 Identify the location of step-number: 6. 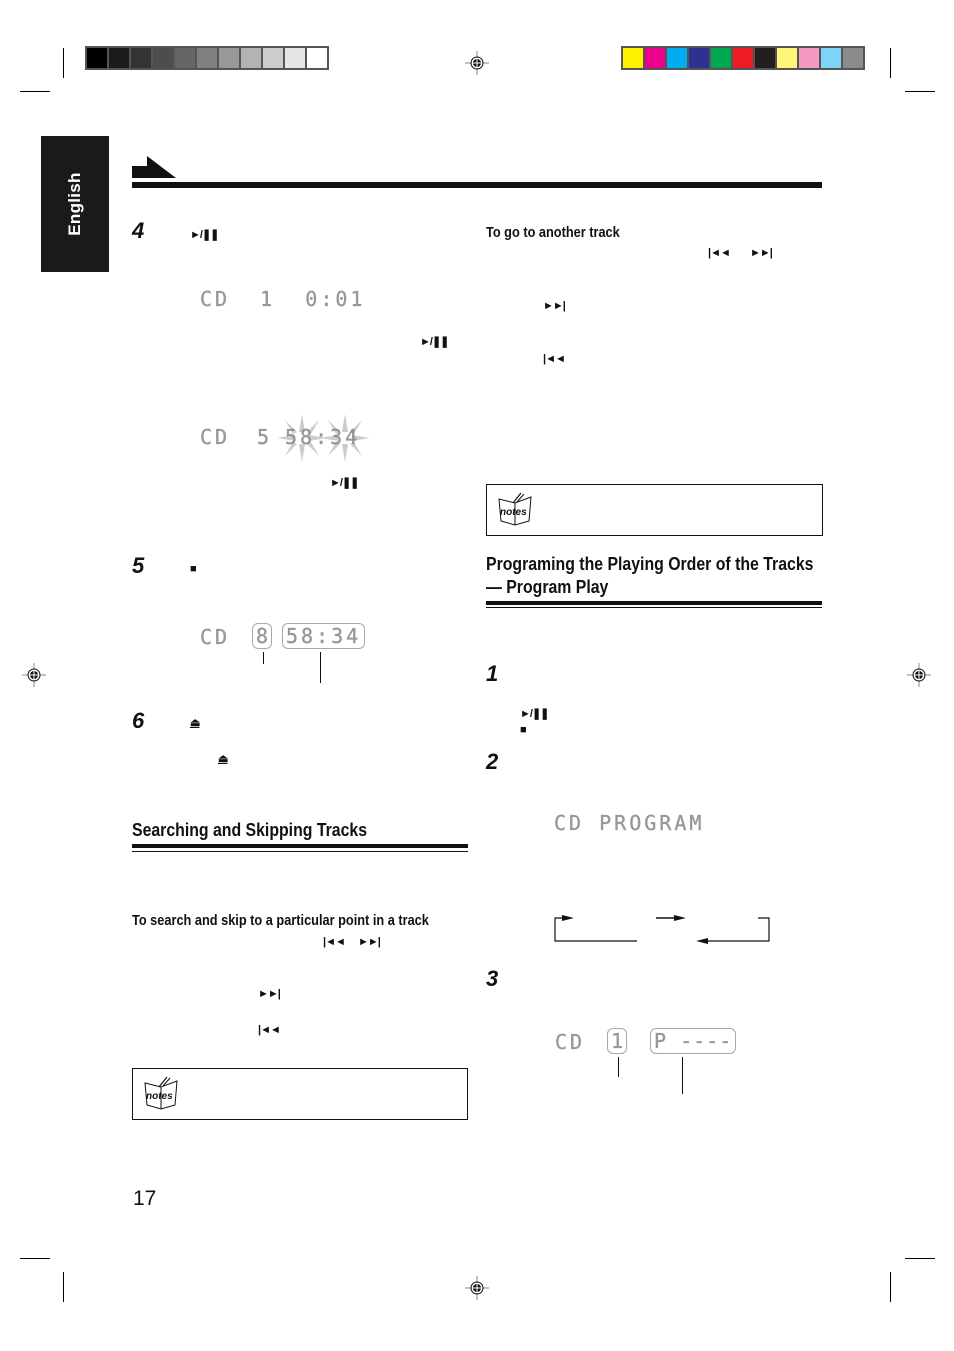
(138, 720).